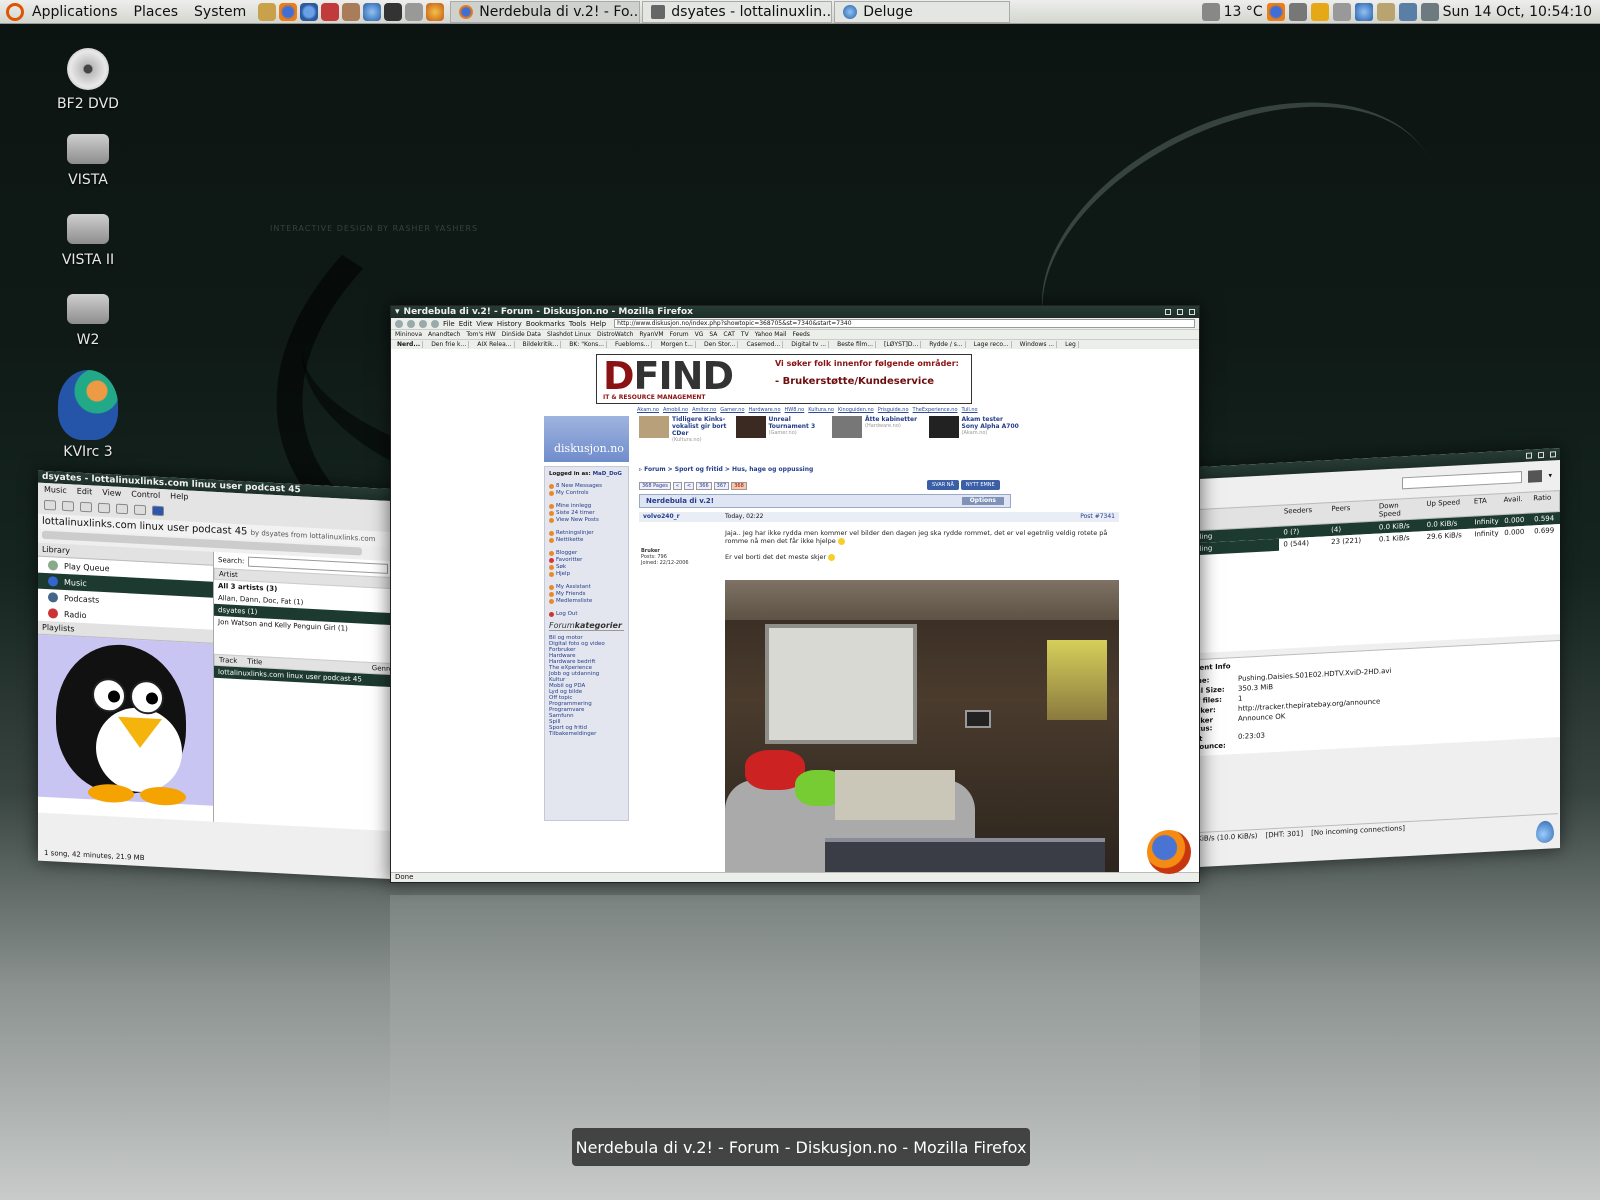 This screenshot has height=1200, width=1600. I want to click on sidebar-link: Nettikette, so click(586, 540).